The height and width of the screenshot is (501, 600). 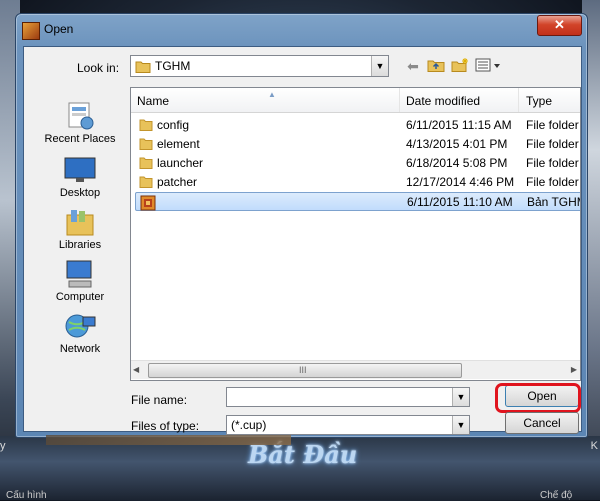 I want to click on close-button: ✕, so click(x=559, y=25).